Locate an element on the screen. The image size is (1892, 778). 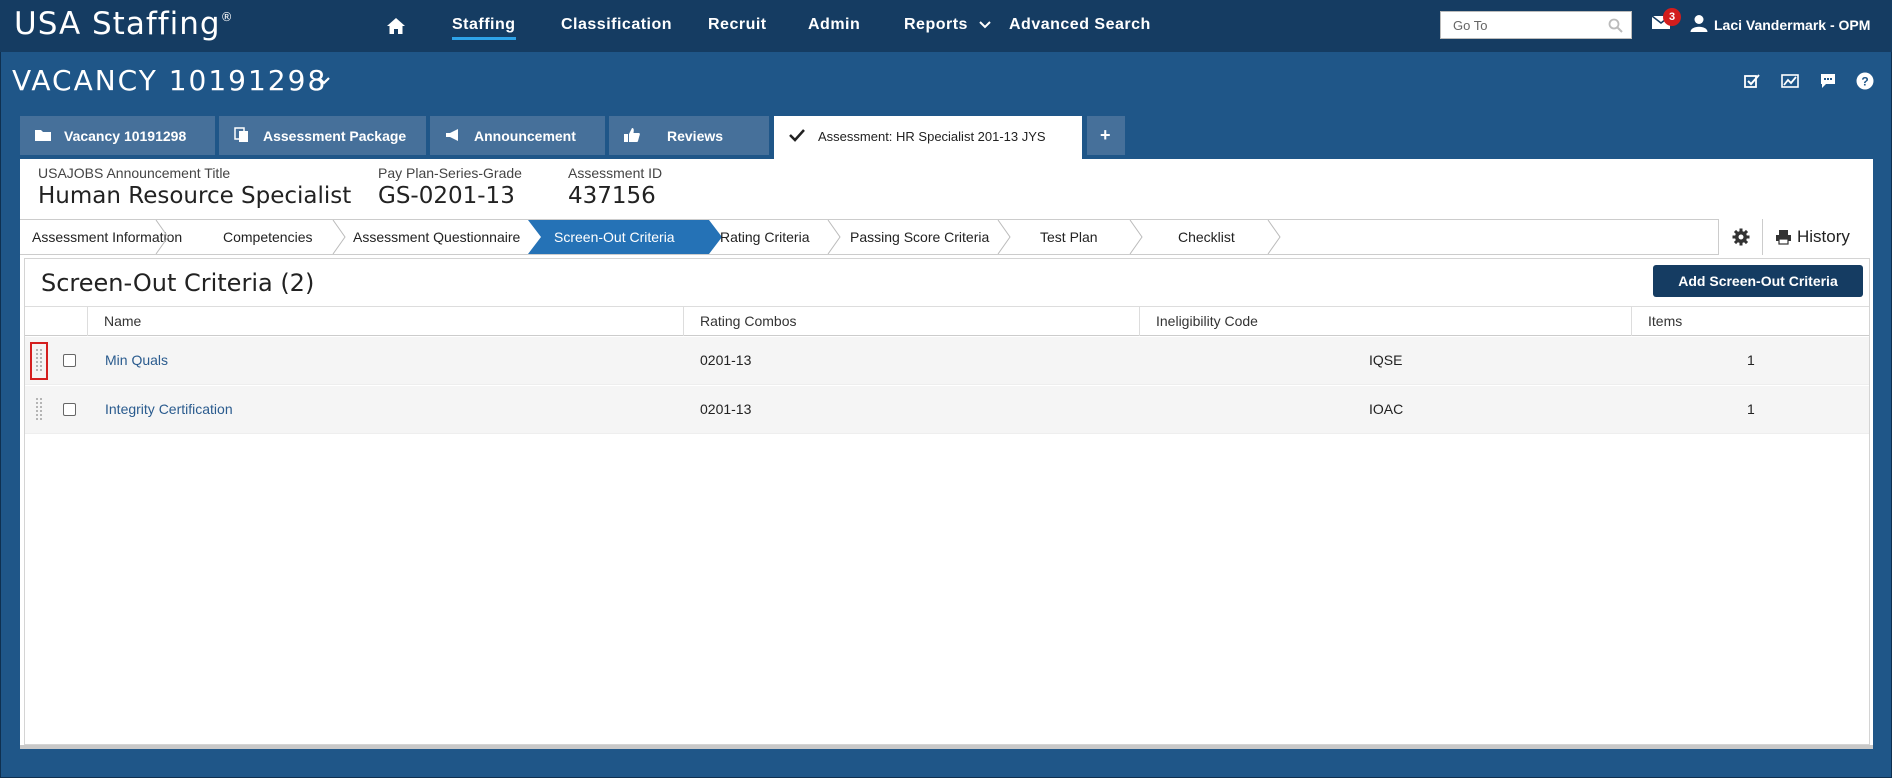
task-check-icon is located at coordinates (1752, 81).